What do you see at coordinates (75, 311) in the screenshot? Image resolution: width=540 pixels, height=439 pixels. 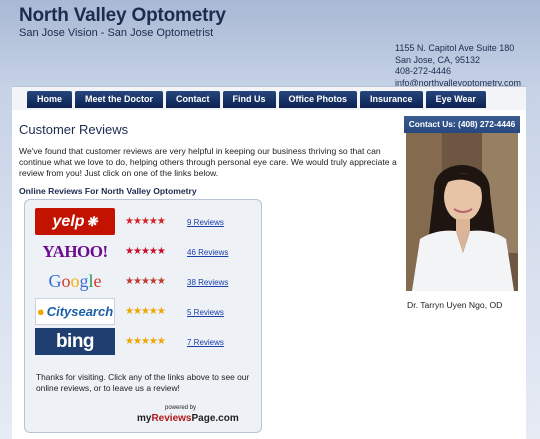 I see `citysearch-logo: ● Citysearch` at bounding box center [75, 311].